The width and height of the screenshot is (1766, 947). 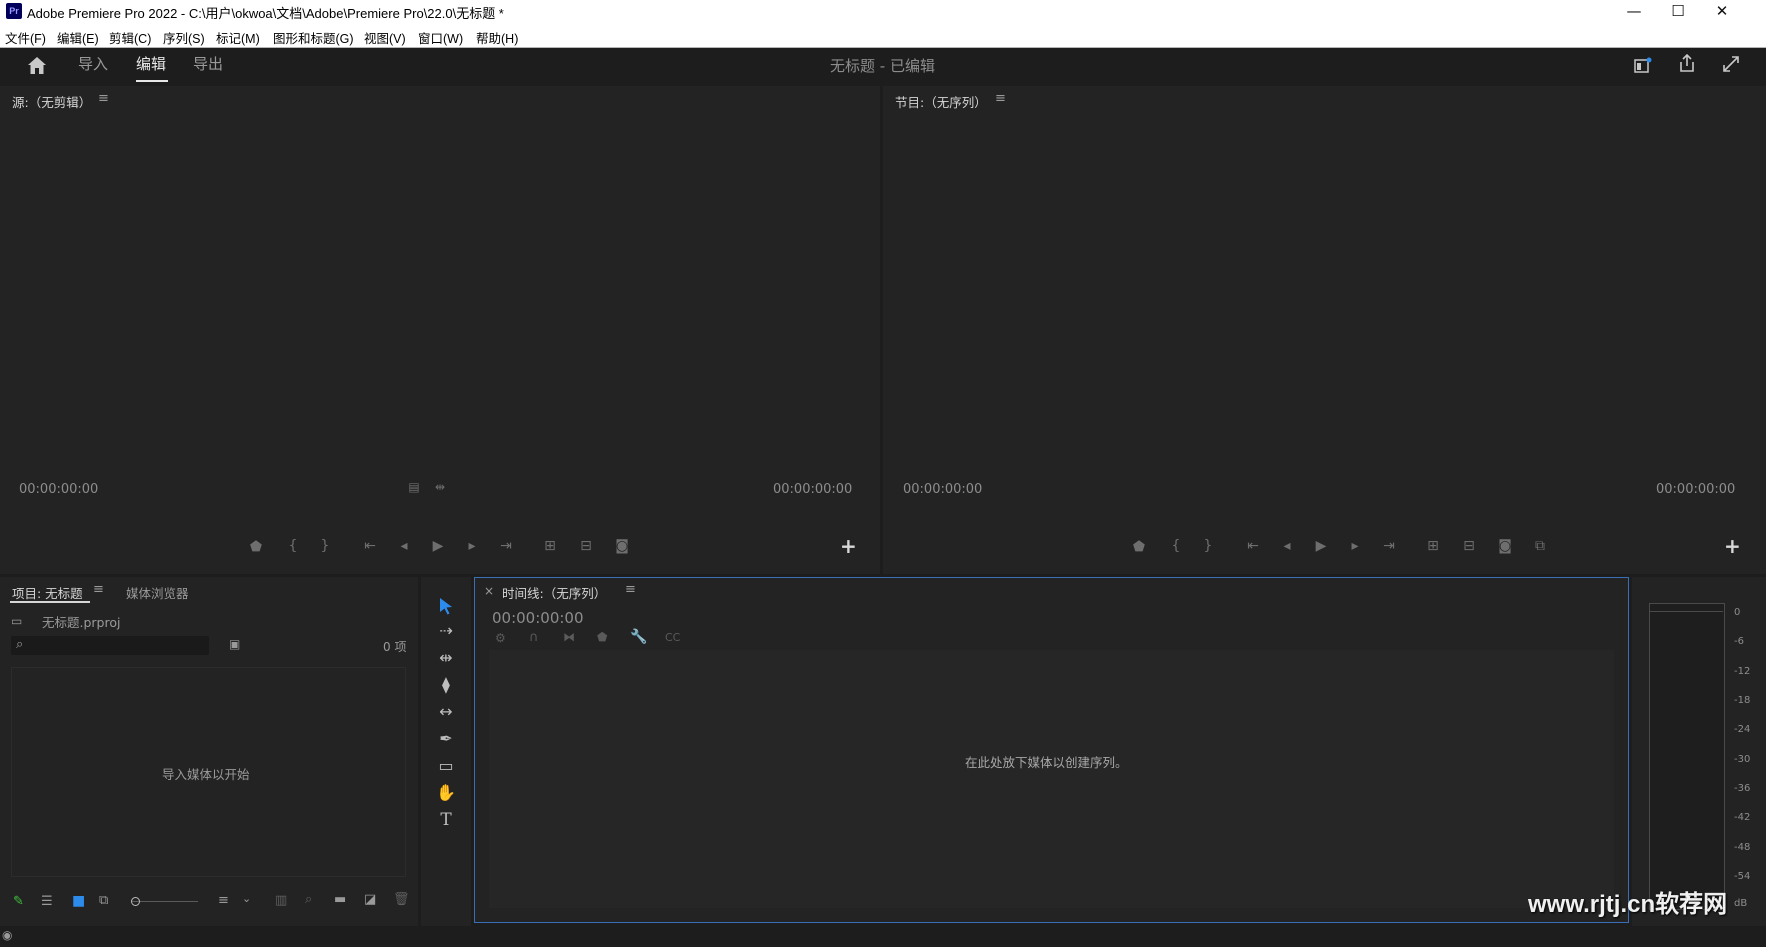 What do you see at coordinates (308, 899) in the screenshot?
I see `find-in-project-icon: ⌕` at bounding box center [308, 899].